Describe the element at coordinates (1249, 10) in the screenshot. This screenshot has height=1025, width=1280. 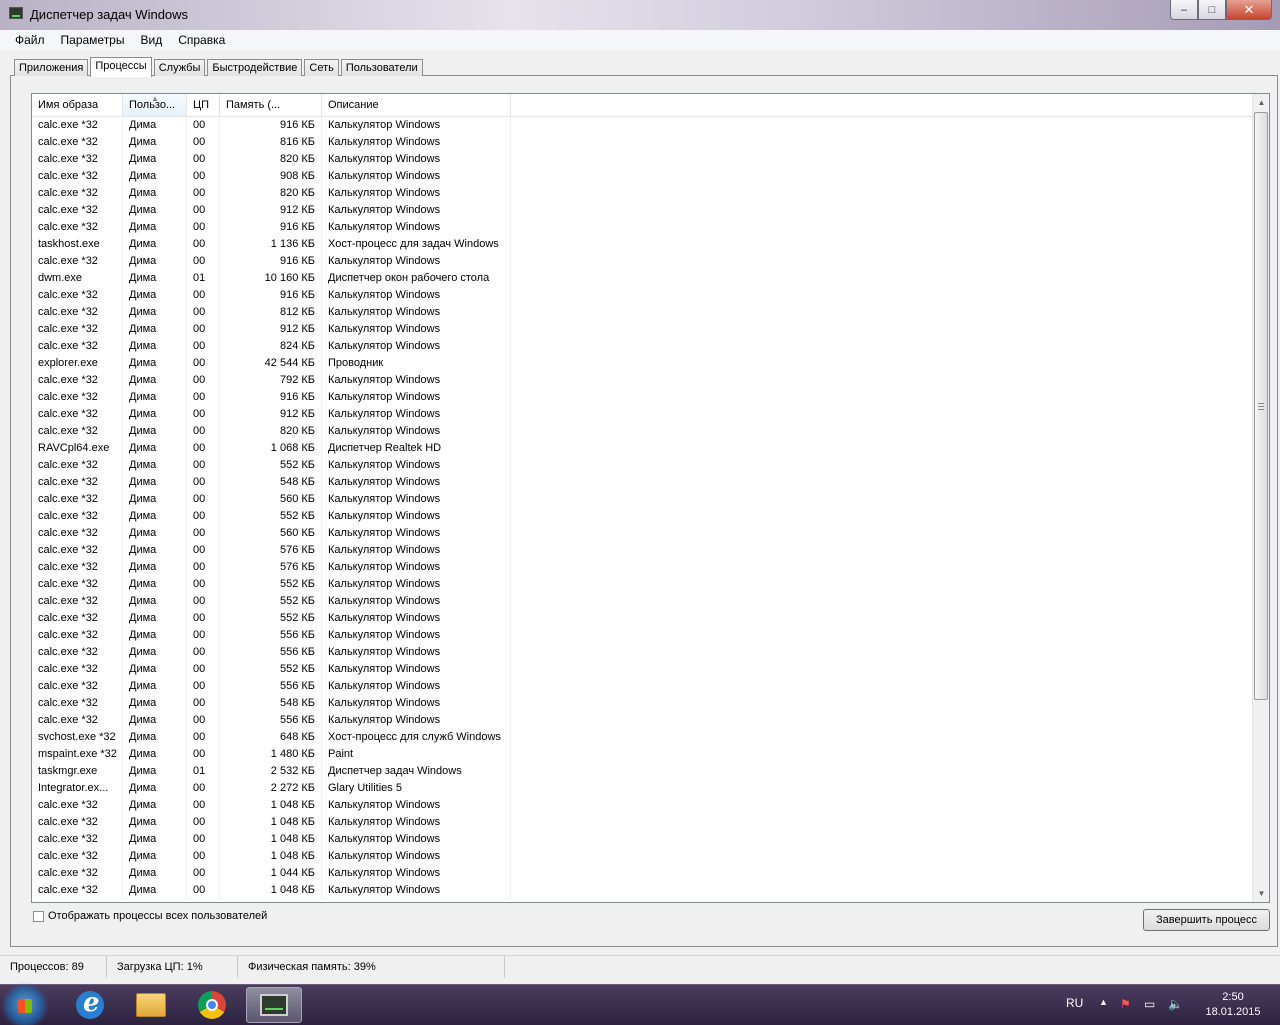
I see `close-button: ✕` at that location.